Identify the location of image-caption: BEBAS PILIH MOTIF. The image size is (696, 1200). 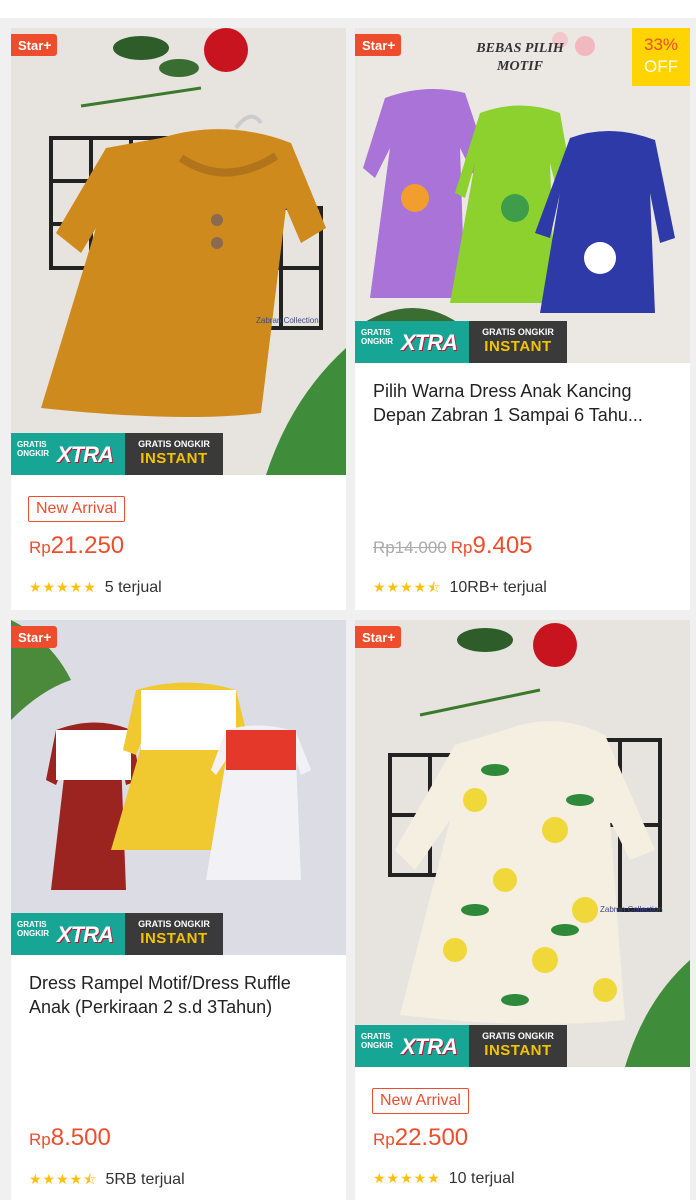
(520, 57).